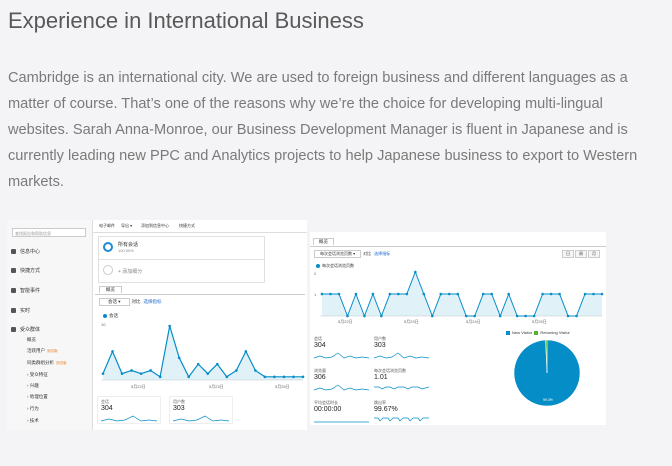 The width and height of the screenshot is (672, 466). Describe the element at coordinates (47, 363) in the screenshot. I see `subnav-item: 同类群组分析 测试版` at that location.